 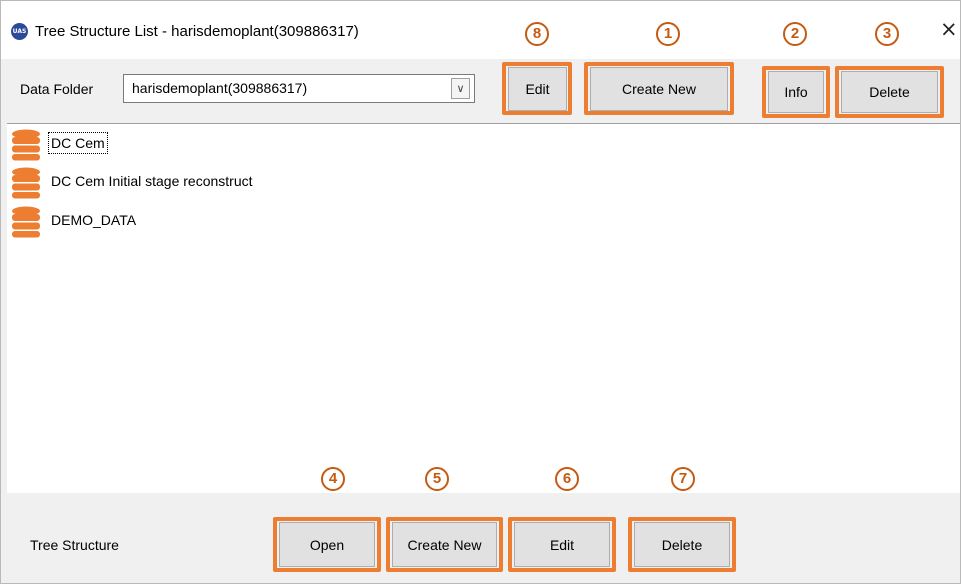 I want to click on app-logo-icon: UAS, so click(x=19, y=31).